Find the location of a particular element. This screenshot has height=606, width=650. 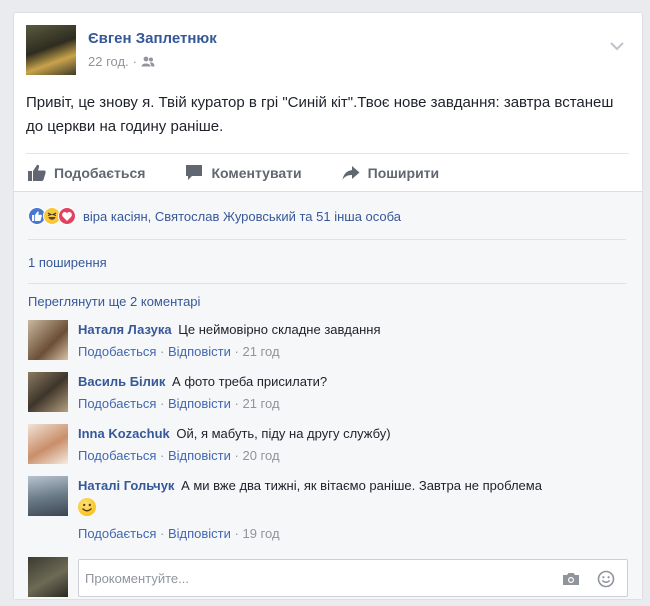

author-avatar is located at coordinates (51, 50).